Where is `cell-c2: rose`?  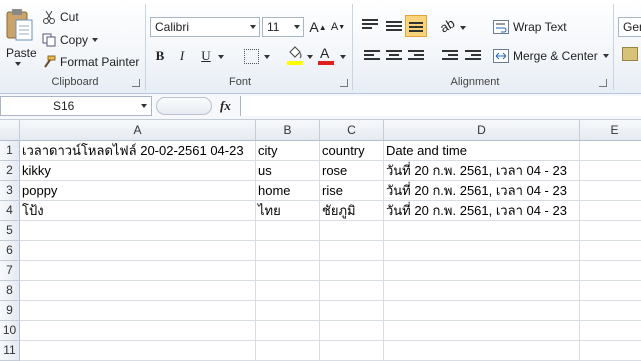
cell-c2: rose is located at coordinates (352, 171).